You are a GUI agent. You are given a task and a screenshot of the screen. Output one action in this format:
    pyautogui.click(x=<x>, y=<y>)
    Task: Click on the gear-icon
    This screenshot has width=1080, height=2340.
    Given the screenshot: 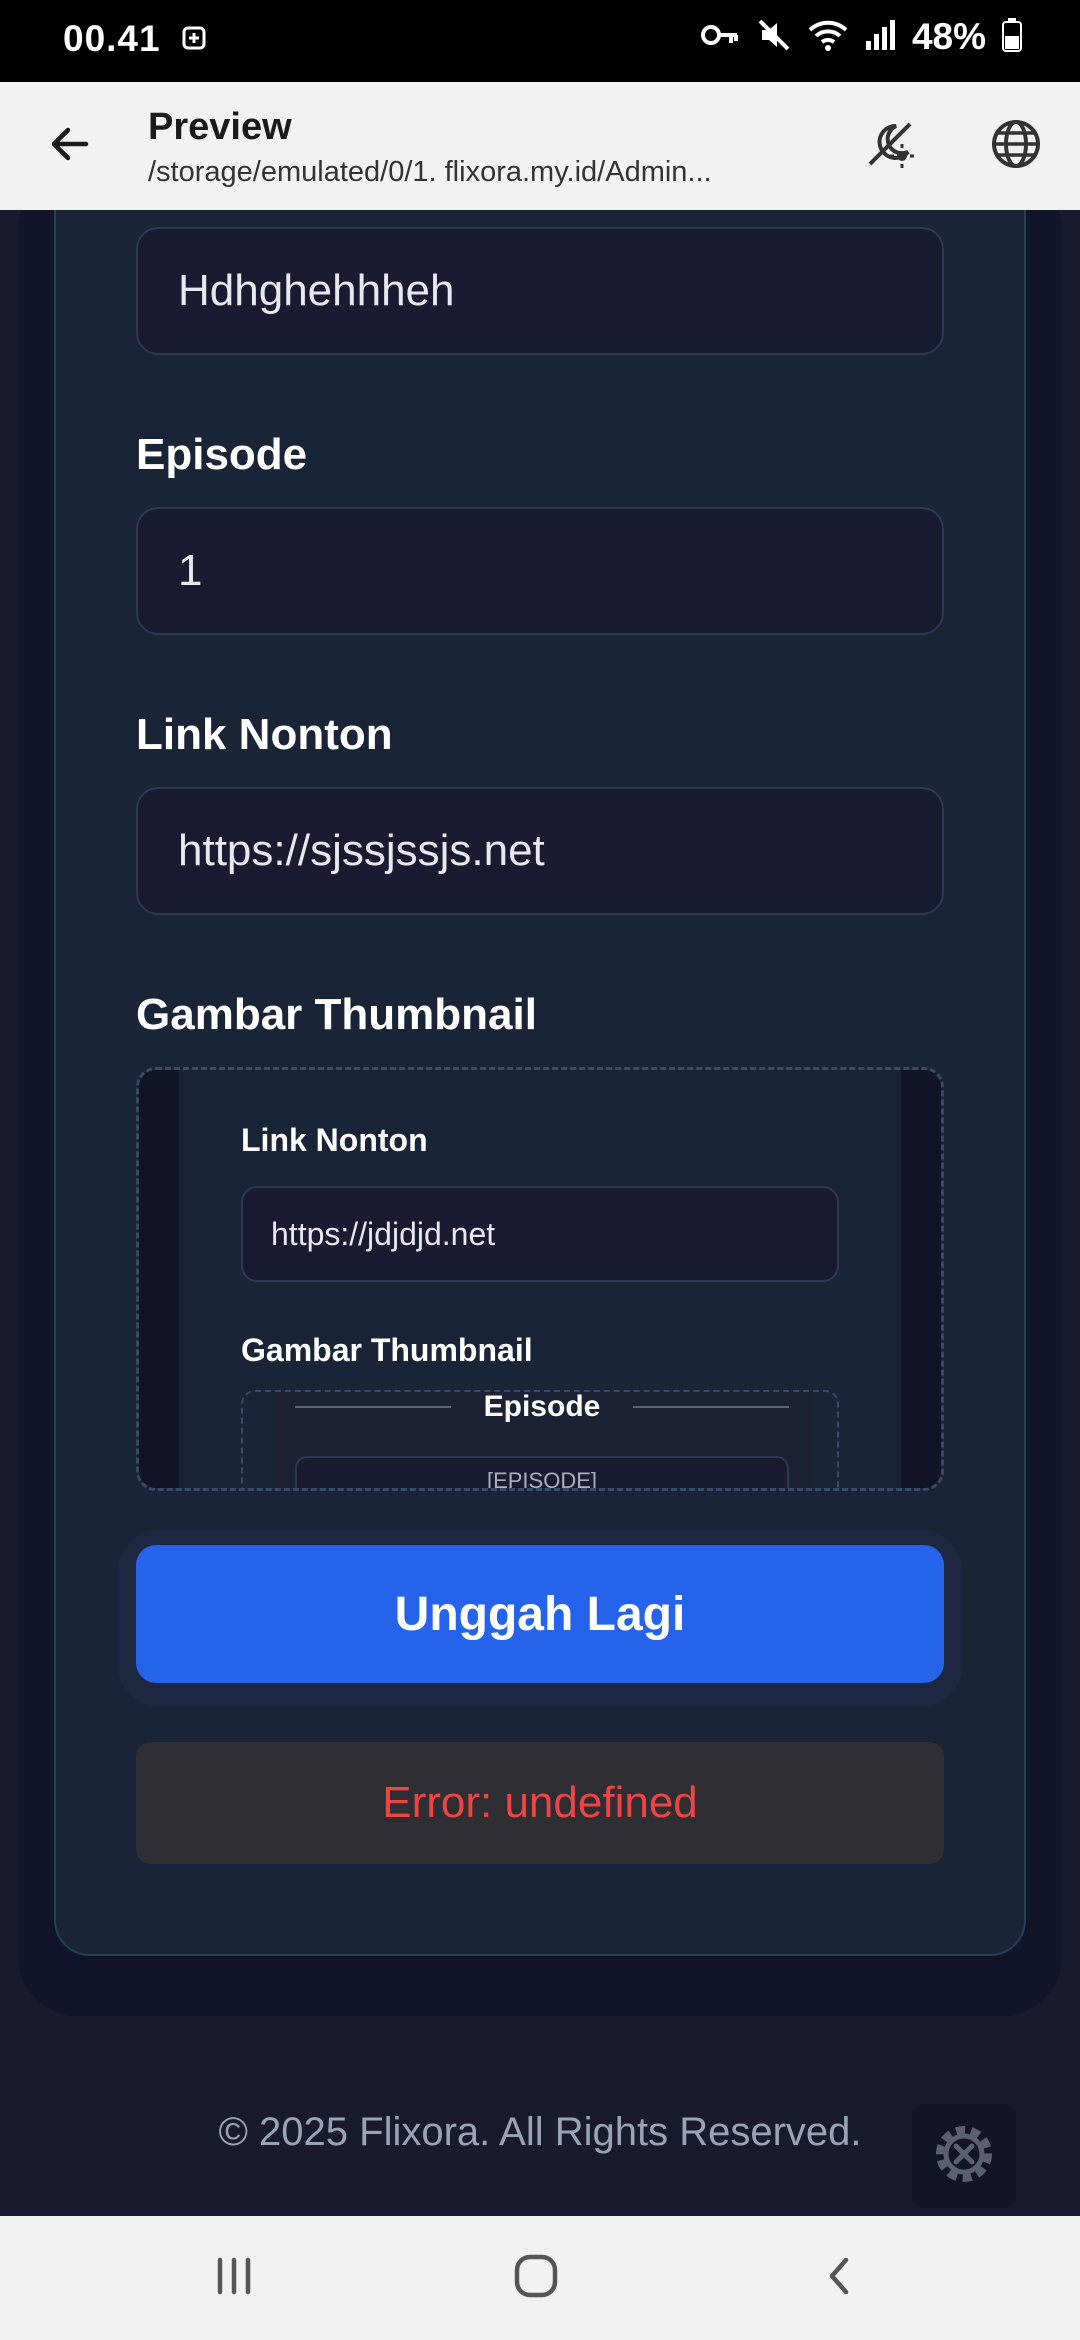 What is the action you would take?
    pyautogui.click(x=964, y=2156)
    